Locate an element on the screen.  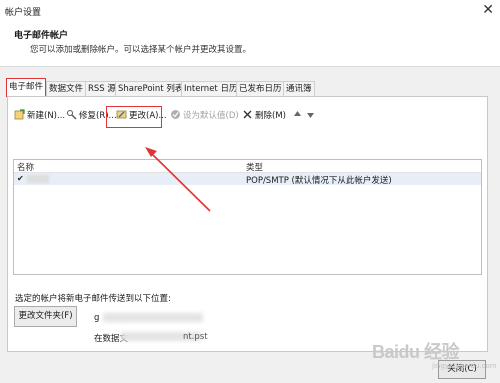
close-icon: ✕ is located at coordinates (488, 10).